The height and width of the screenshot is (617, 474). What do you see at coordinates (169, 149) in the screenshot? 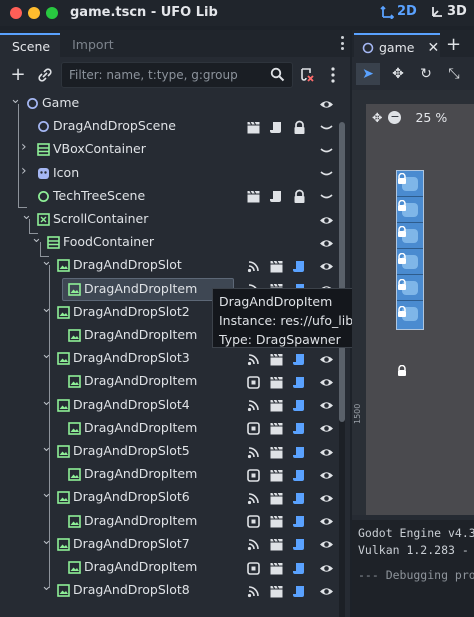
I see `tree-item: › VBoxContainer` at bounding box center [169, 149].